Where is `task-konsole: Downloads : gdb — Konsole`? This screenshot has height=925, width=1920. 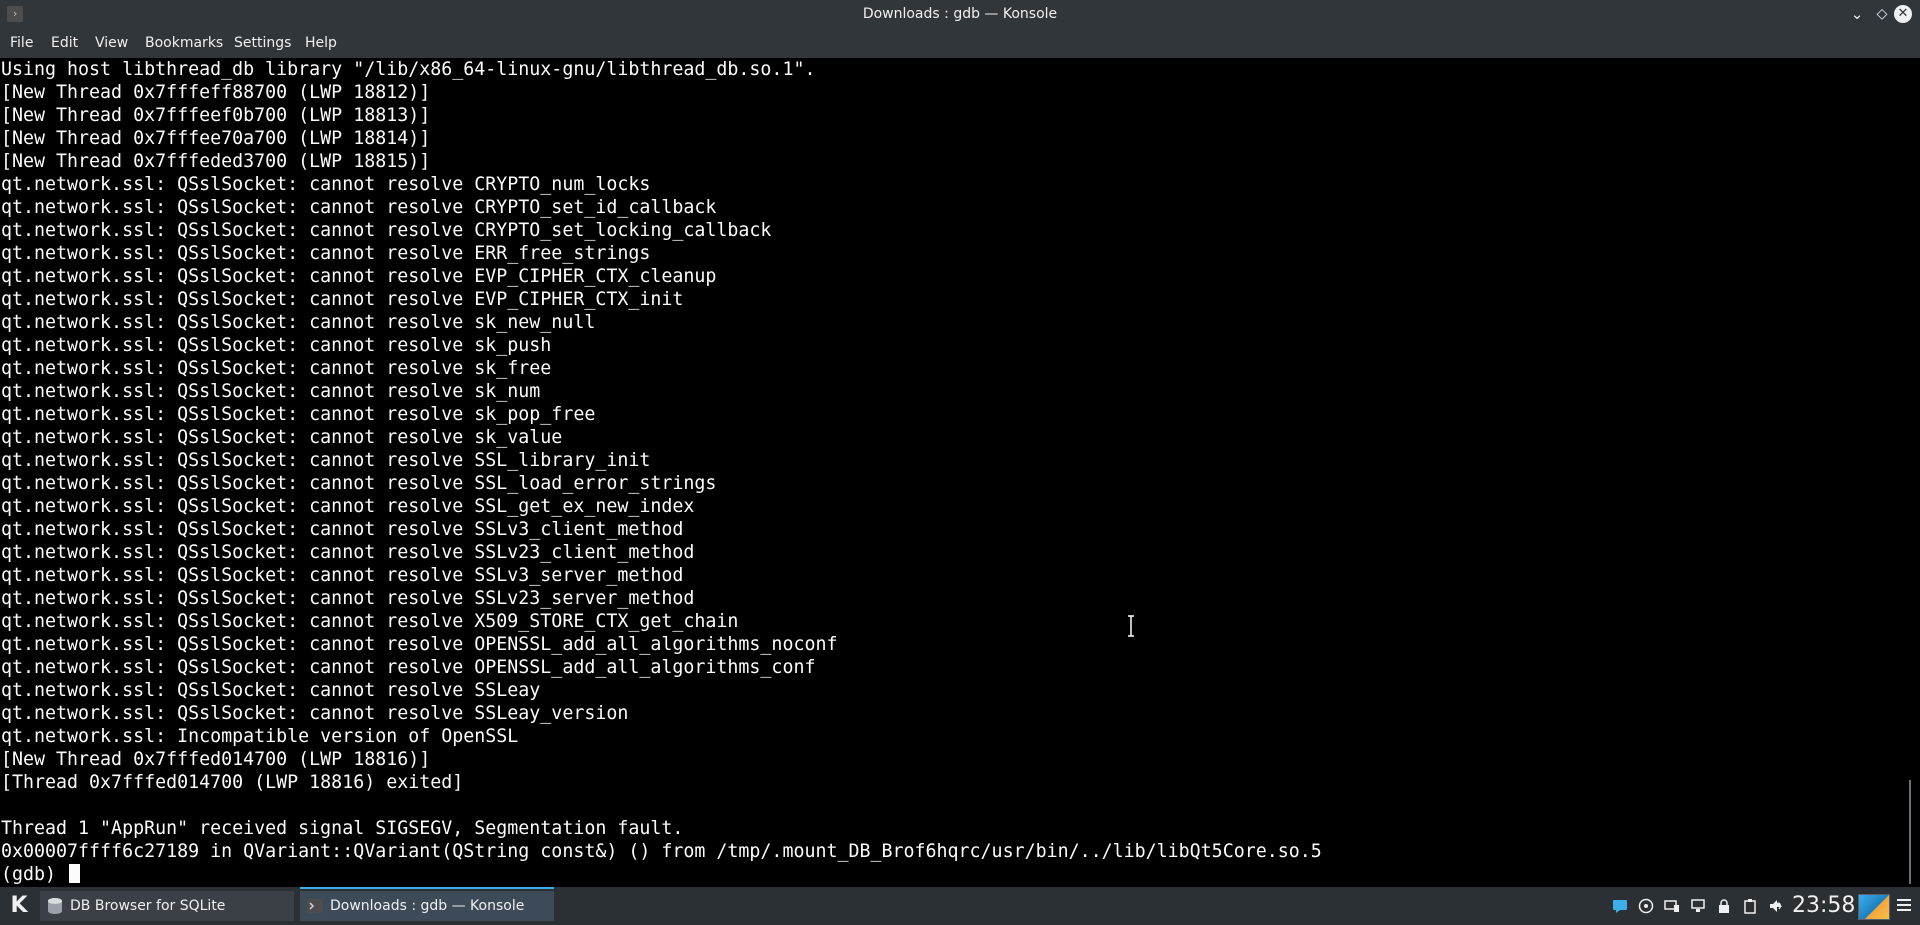
task-konsole: Downloads : gdb — Konsole is located at coordinates (427, 904).